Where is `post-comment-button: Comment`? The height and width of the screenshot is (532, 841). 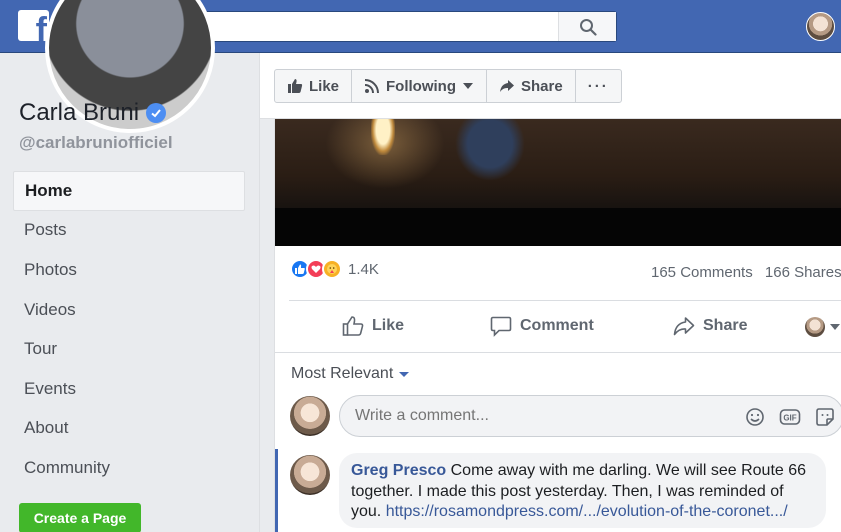 post-comment-button: Comment is located at coordinates (542, 326).